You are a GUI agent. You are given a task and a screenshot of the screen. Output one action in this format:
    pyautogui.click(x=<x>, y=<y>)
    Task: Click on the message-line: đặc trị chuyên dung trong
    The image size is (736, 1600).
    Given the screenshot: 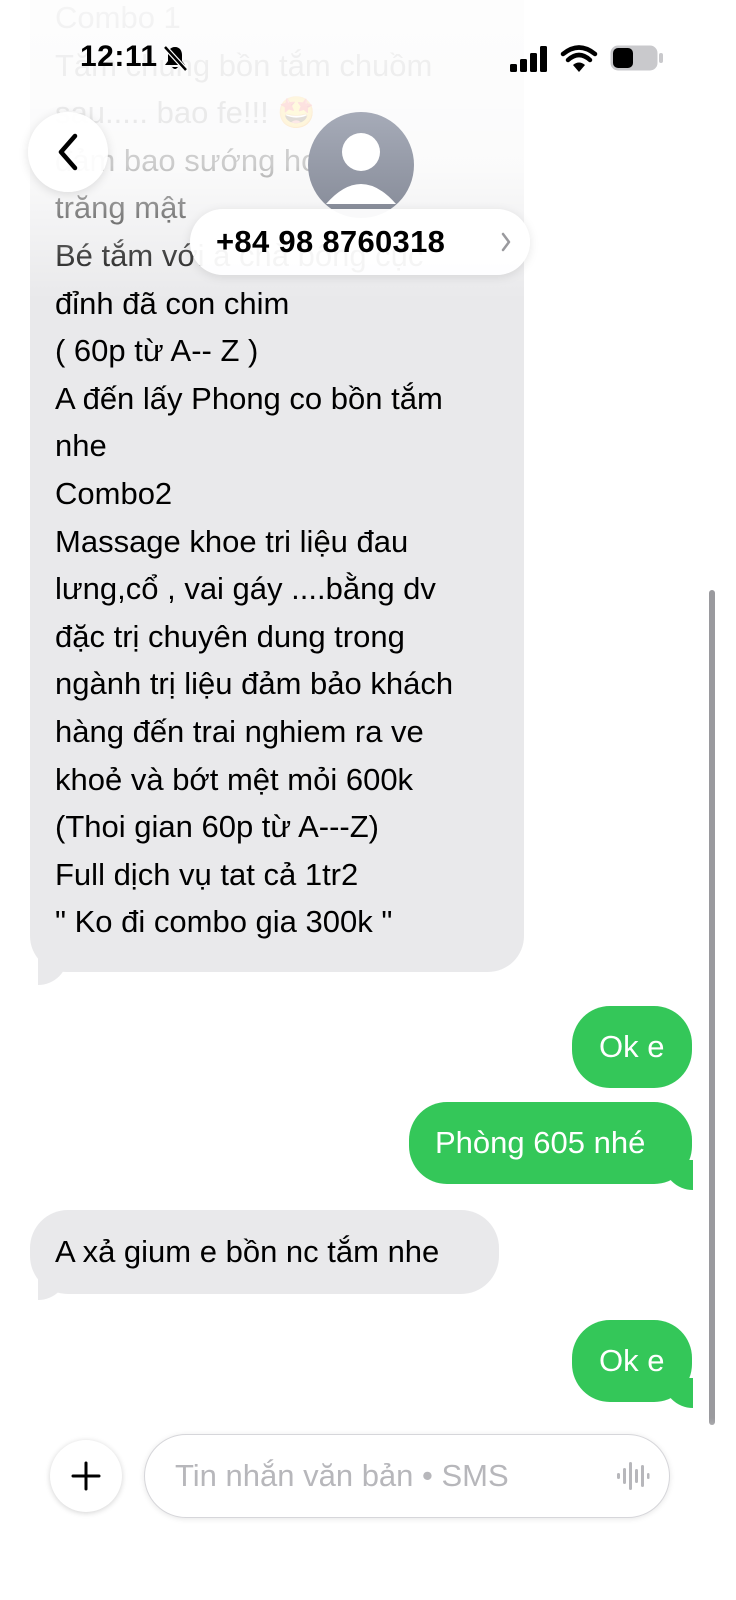 What is the action you would take?
    pyautogui.click(x=230, y=636)
    